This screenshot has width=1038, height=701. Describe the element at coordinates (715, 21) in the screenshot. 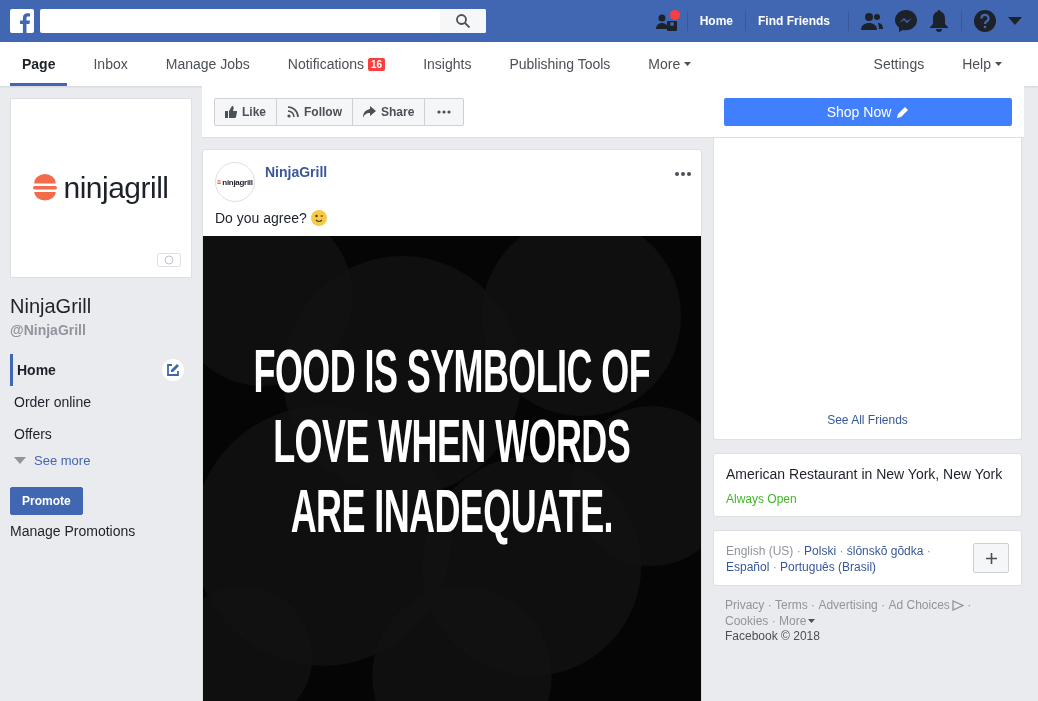

I see `nav-link: Home` at that location.